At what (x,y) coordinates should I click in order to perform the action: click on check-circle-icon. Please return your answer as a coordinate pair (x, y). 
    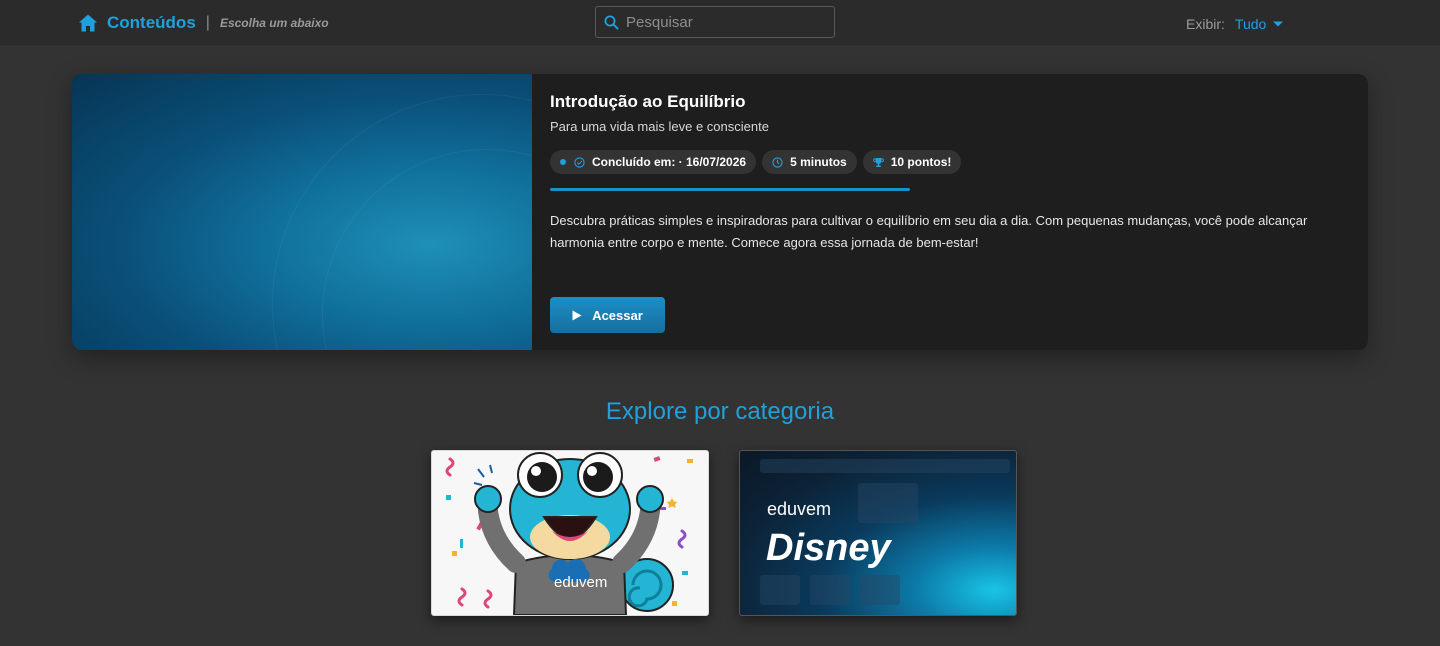
    Looking at the image, I should click on (579, 162).